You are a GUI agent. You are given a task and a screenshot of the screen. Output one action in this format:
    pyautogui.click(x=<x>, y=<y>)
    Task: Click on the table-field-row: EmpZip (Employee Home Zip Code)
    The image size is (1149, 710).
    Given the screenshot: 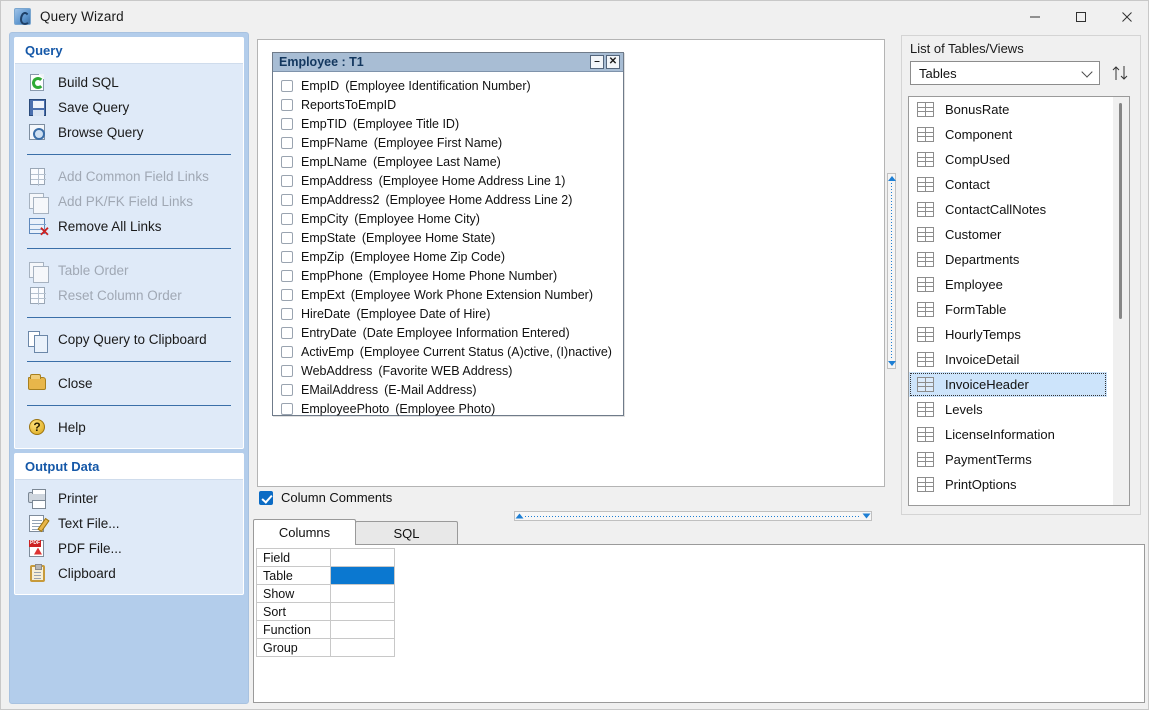 What is the action you would take?
    pyautogui.click(x=448, y=256)
    